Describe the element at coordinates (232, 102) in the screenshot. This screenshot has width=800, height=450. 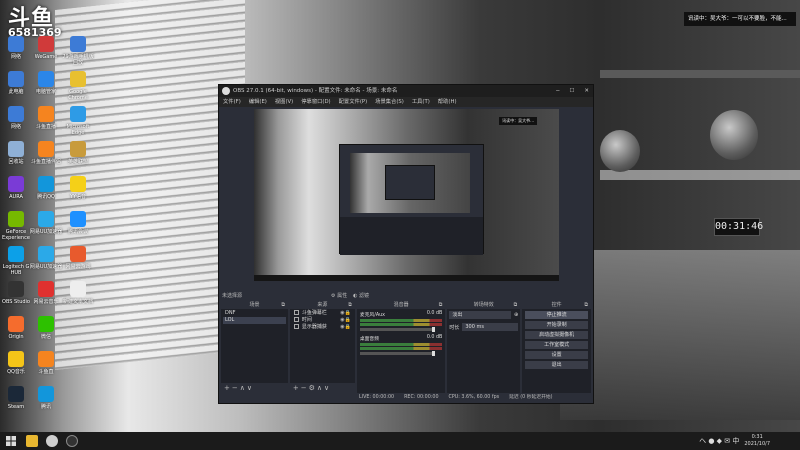
I see `menu-item: 文件(F)` at that location.